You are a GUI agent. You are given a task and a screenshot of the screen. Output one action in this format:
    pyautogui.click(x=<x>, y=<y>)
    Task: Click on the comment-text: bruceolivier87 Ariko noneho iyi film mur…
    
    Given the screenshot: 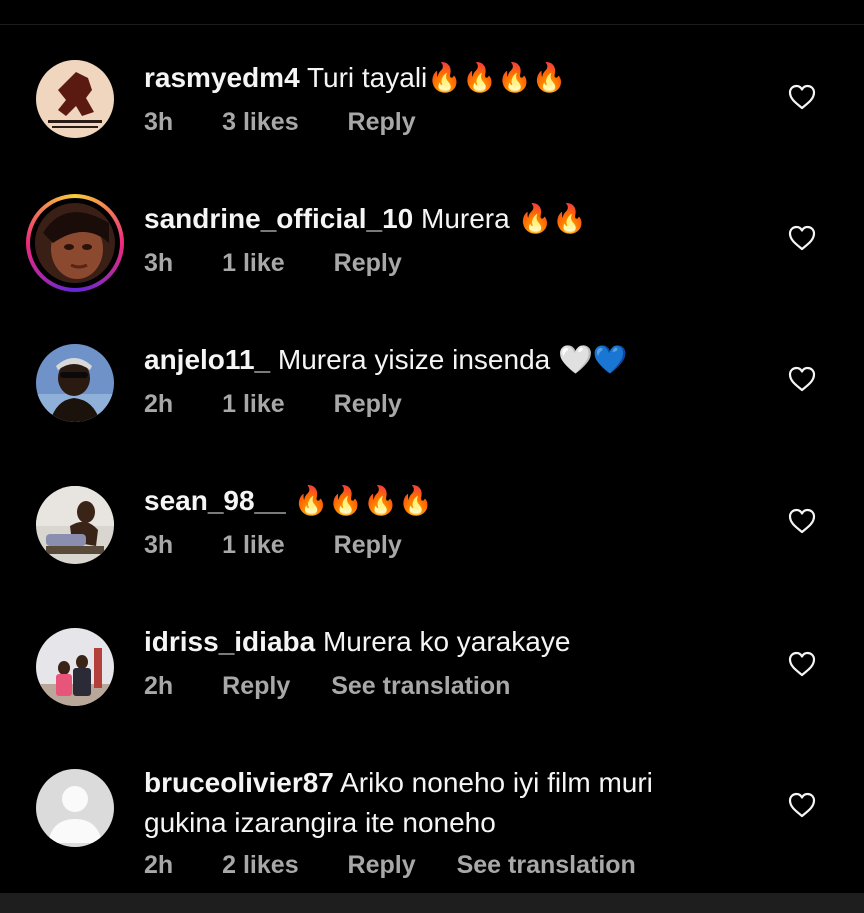 What is the action you would take?
    pyautogui.click(x=434, y=803)
    